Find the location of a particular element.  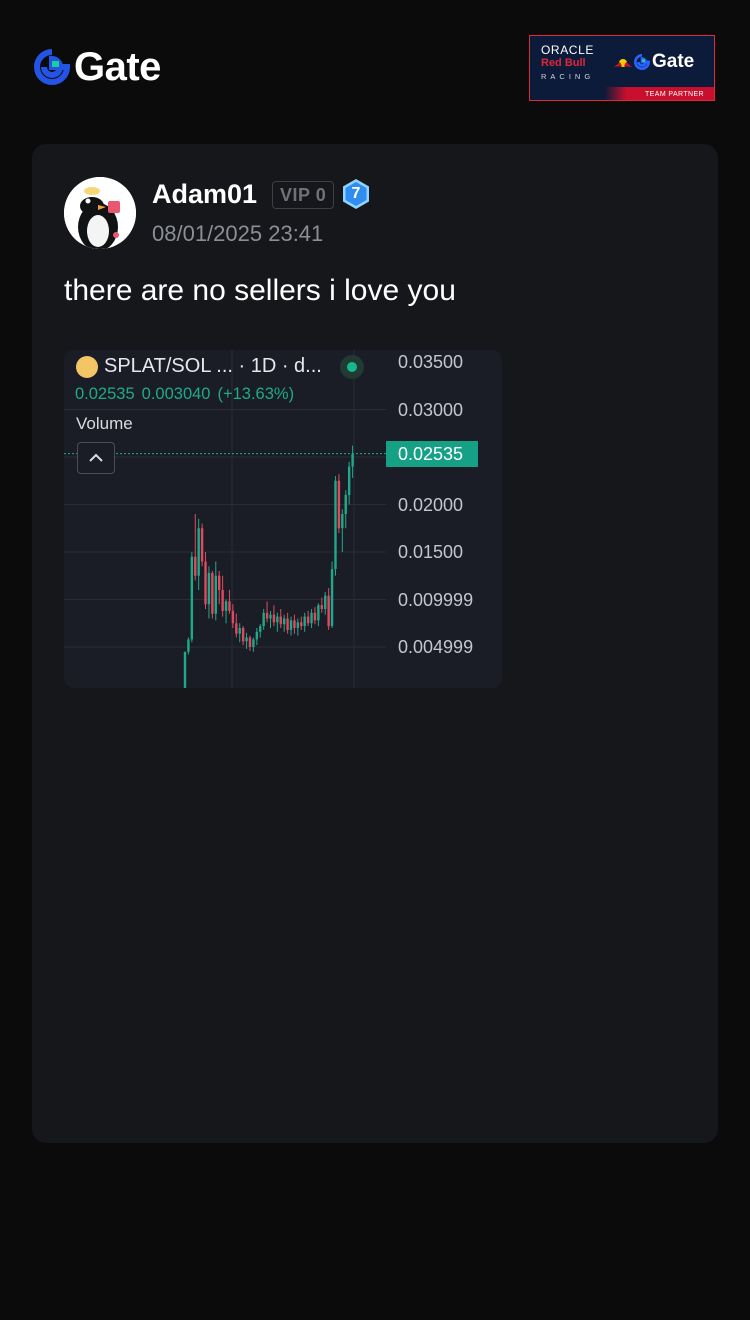

volume-label: Volume is located at coordinates (104, 423).